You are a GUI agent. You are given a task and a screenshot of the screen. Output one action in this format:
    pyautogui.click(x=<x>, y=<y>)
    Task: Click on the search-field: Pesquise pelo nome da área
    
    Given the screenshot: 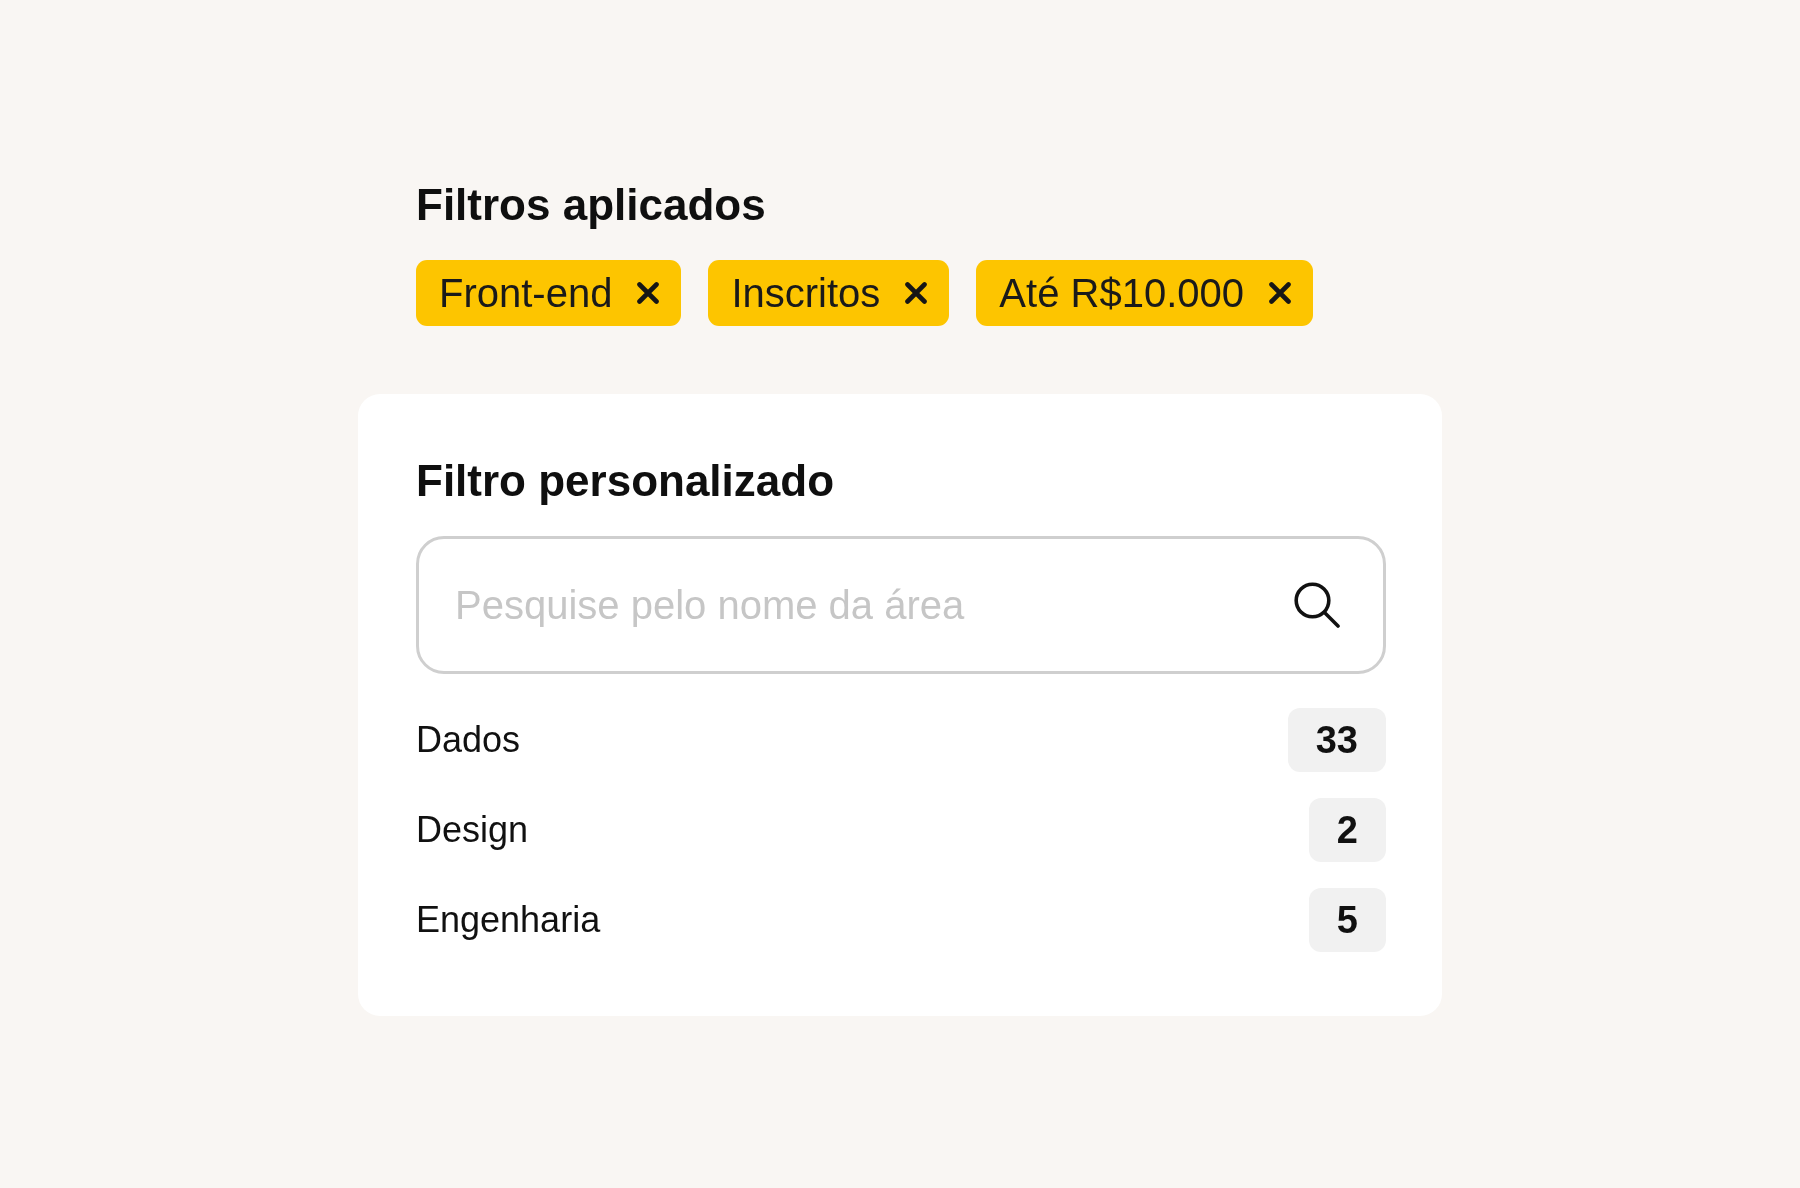 What is the action you would take?
    pyautogui.click(x=901, y=605)
    